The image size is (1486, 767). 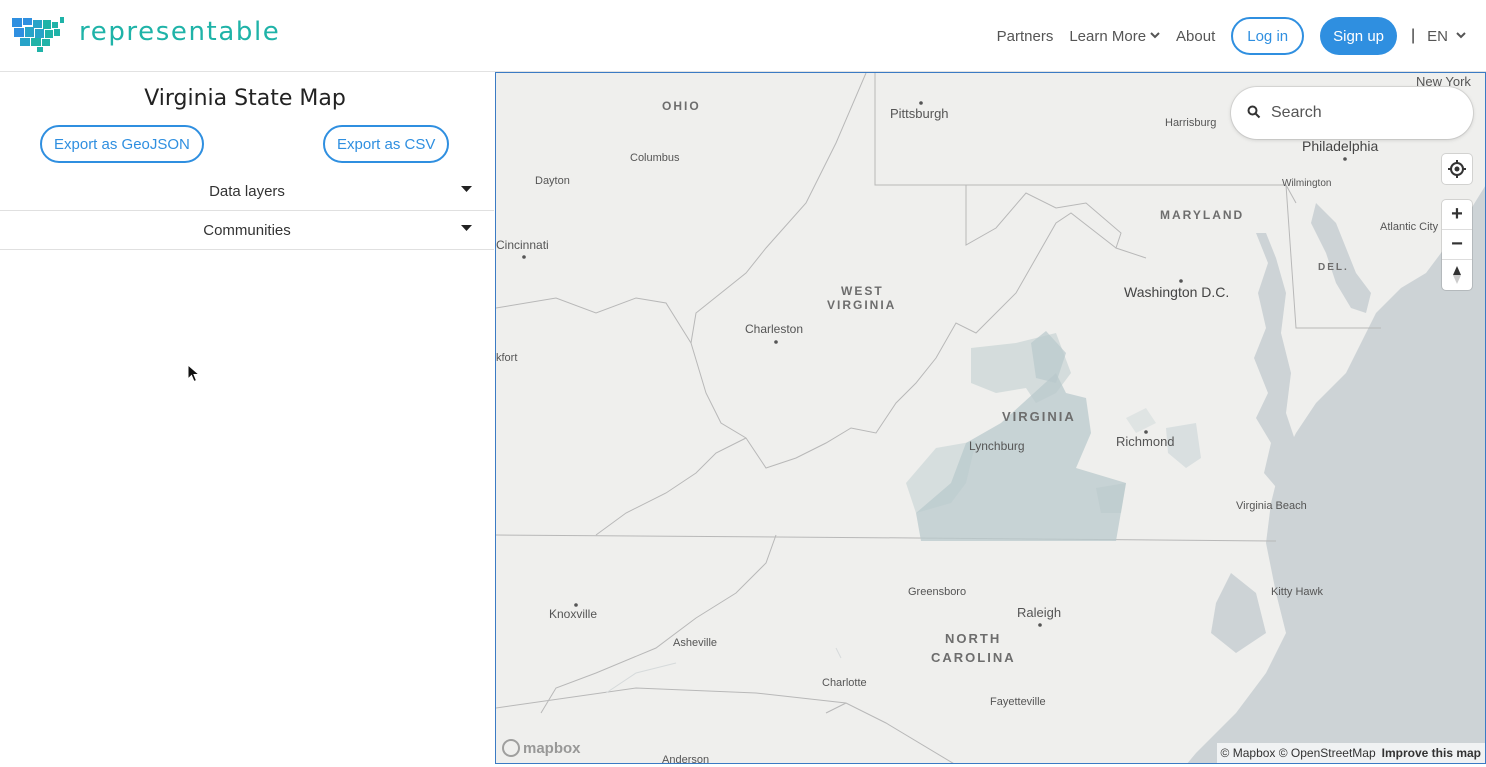 What do you see at coordinates (1333, 267) in the screenshot?
I see `state-label-delaware: DEL.` at bounding box center [1333, 267].